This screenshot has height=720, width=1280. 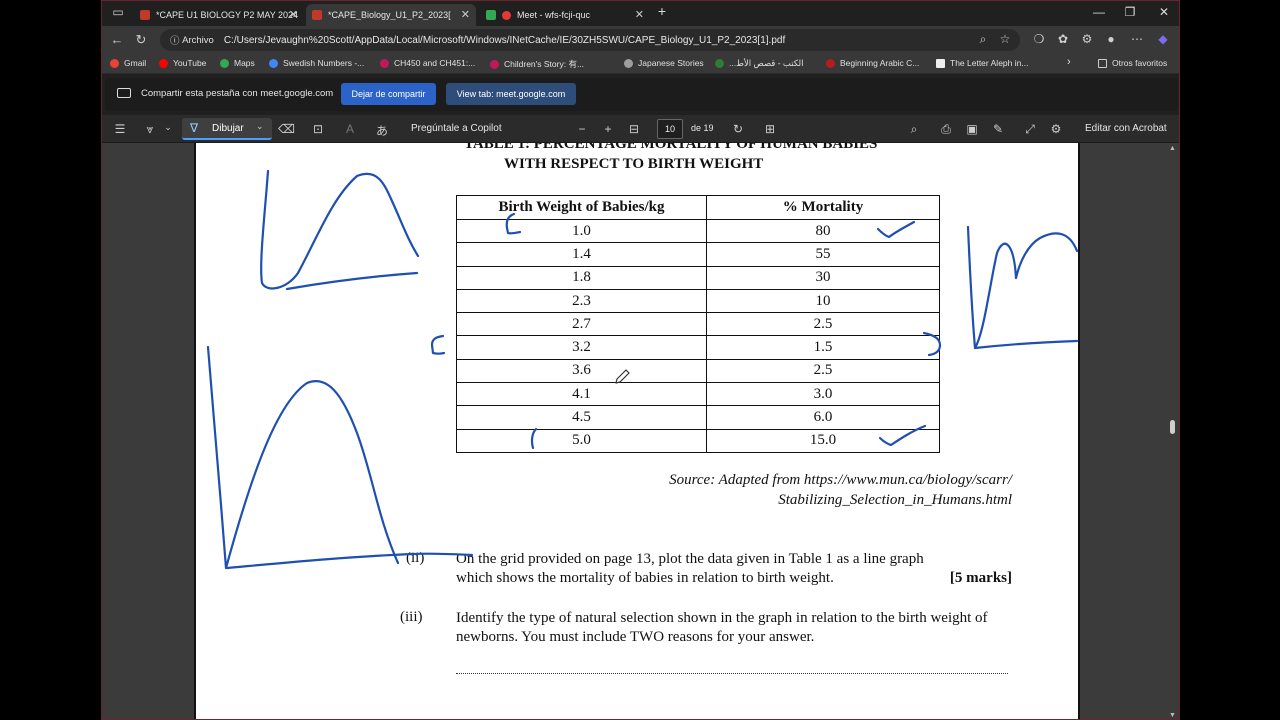 What do you see at coordinates (1164, 12) in the screenshot?
I see `close-window-button: ✕` at bounding box center [1164, 12].